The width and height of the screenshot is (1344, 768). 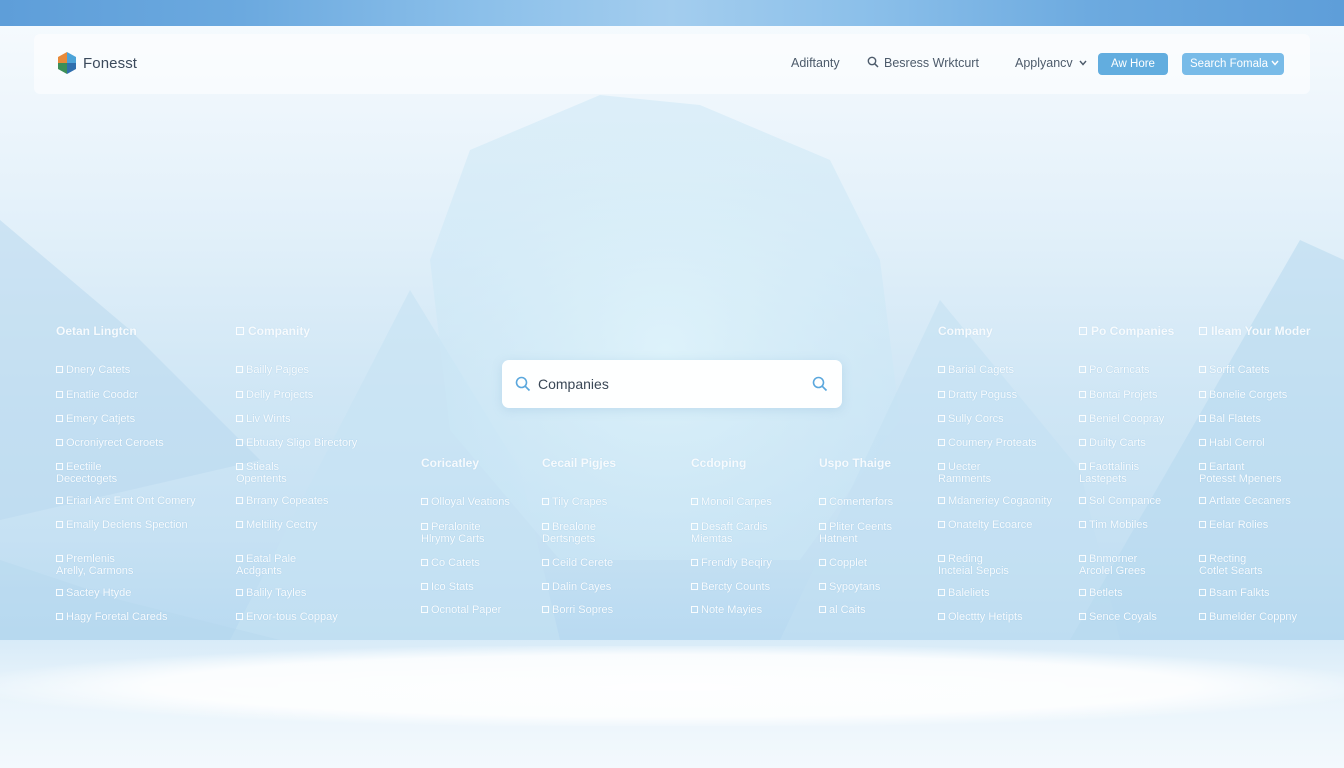 I want to click on directory-link: Olloyal Veations, so click(x=465, y=502).